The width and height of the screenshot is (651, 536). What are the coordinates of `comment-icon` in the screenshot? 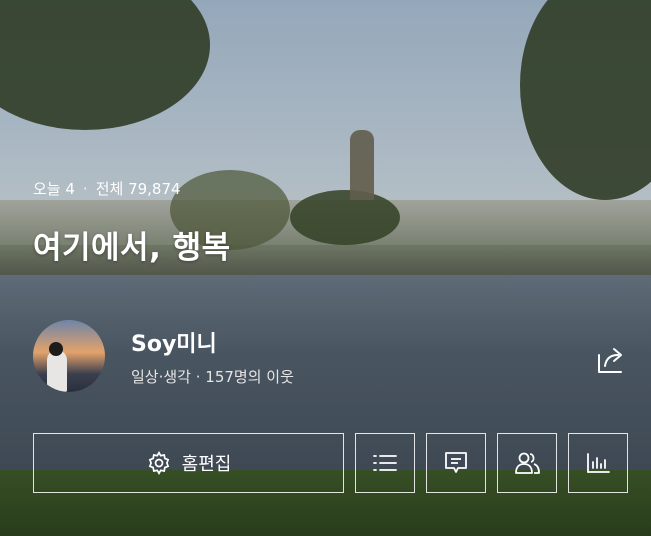 It's located at (456, 462).